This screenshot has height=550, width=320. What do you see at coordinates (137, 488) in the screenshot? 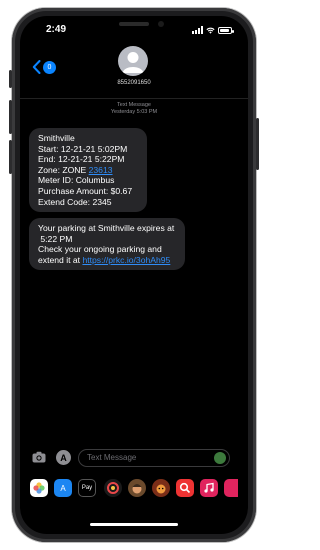
I see `memoji-app-icon` at bounding box center [137, 488].